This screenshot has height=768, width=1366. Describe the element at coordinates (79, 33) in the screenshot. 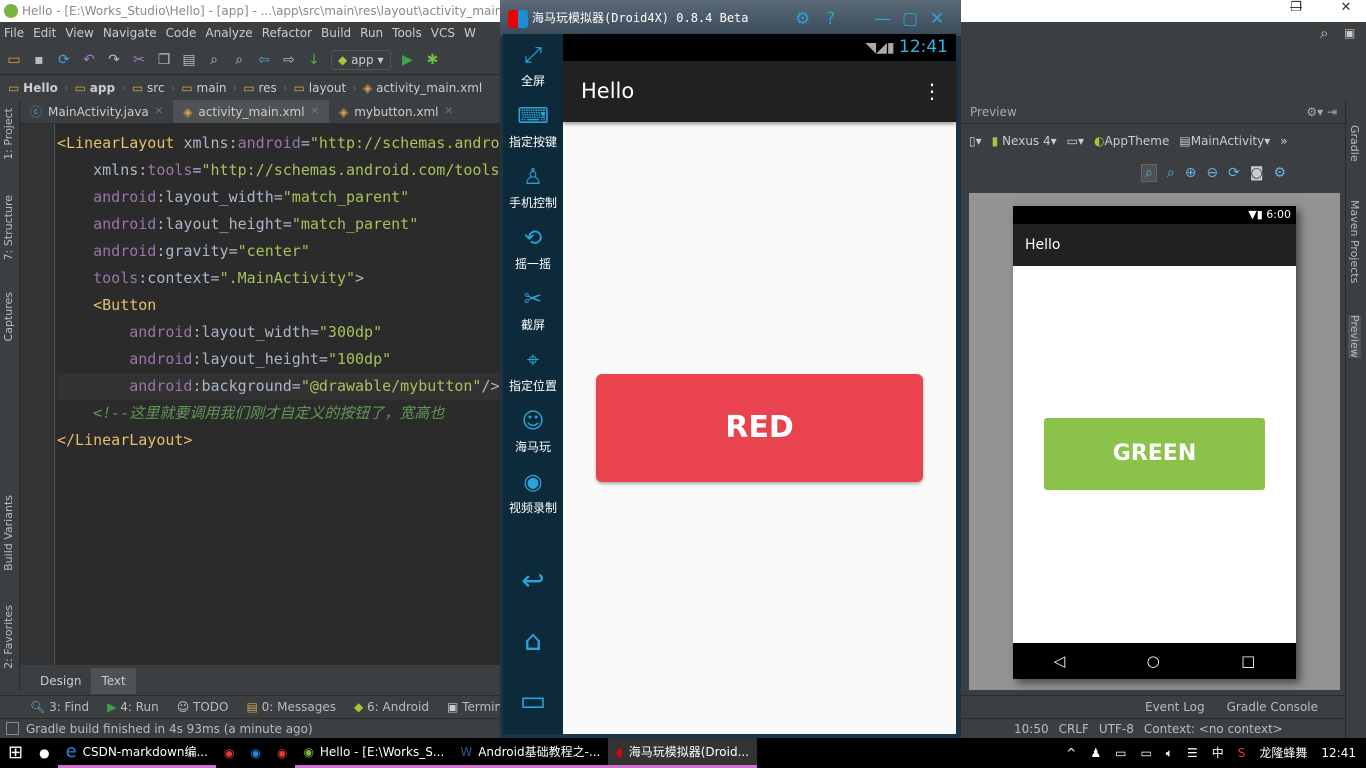

I see `menu-item-view: View` at that location.